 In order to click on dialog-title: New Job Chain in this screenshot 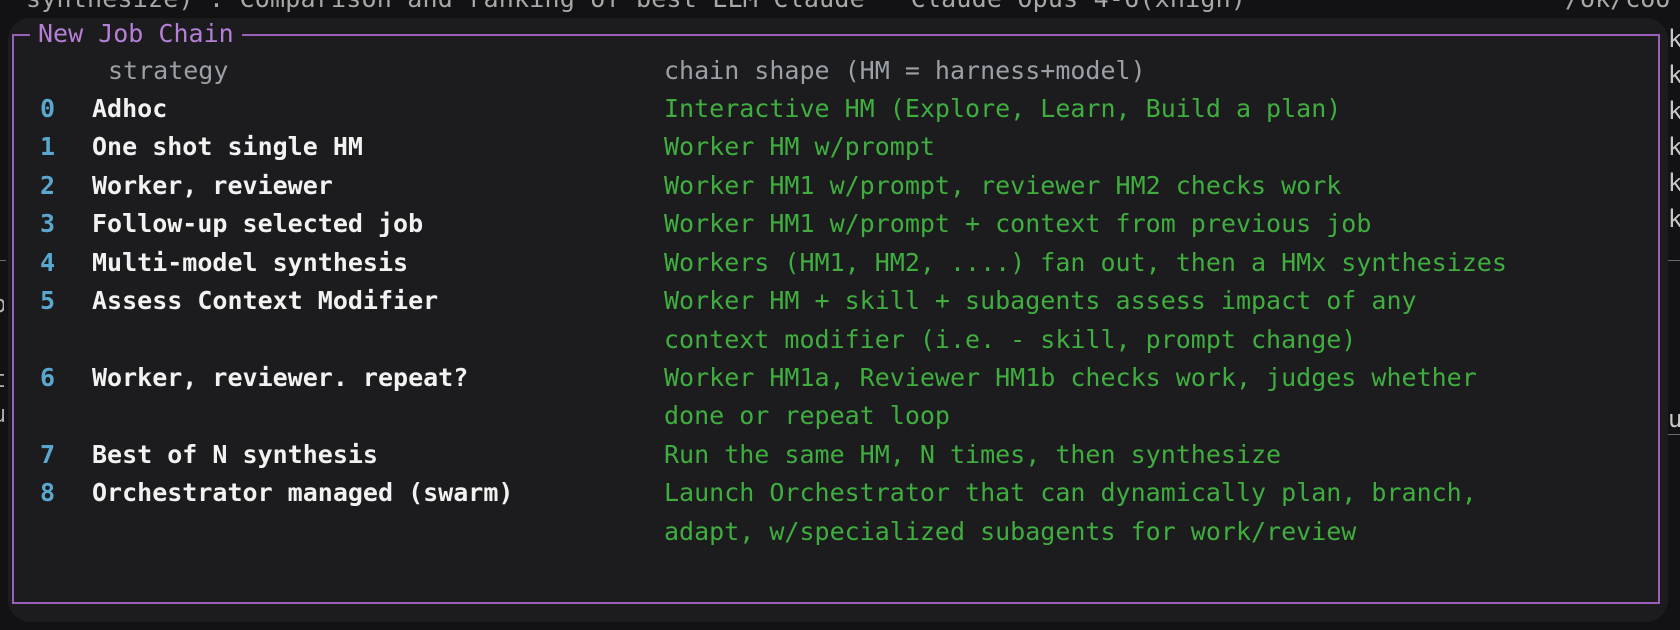, I will do `click(136, 34)`.